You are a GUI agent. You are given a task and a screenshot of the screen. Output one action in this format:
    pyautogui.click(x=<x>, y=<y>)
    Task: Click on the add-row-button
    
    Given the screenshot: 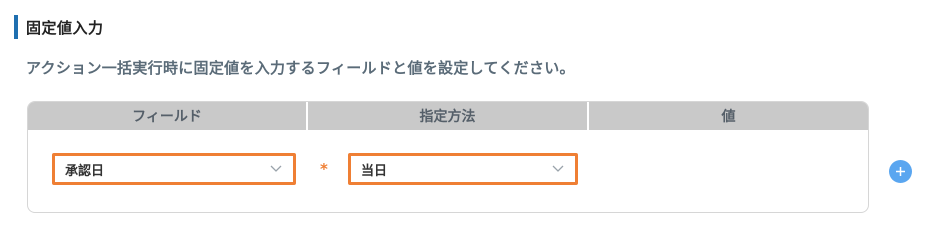 What is the action you would take?
    pyautogui.click(x=900, y=171)
    